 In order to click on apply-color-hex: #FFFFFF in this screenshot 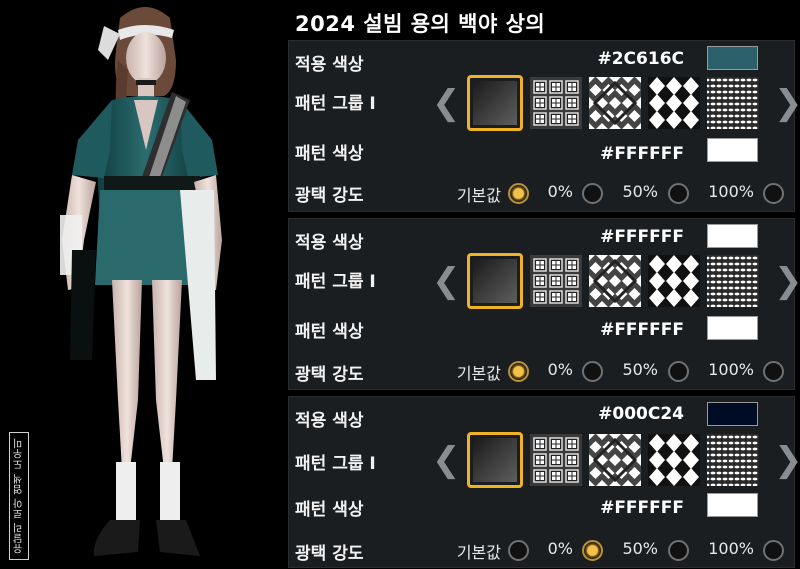, I will do `click(642, 237)`.